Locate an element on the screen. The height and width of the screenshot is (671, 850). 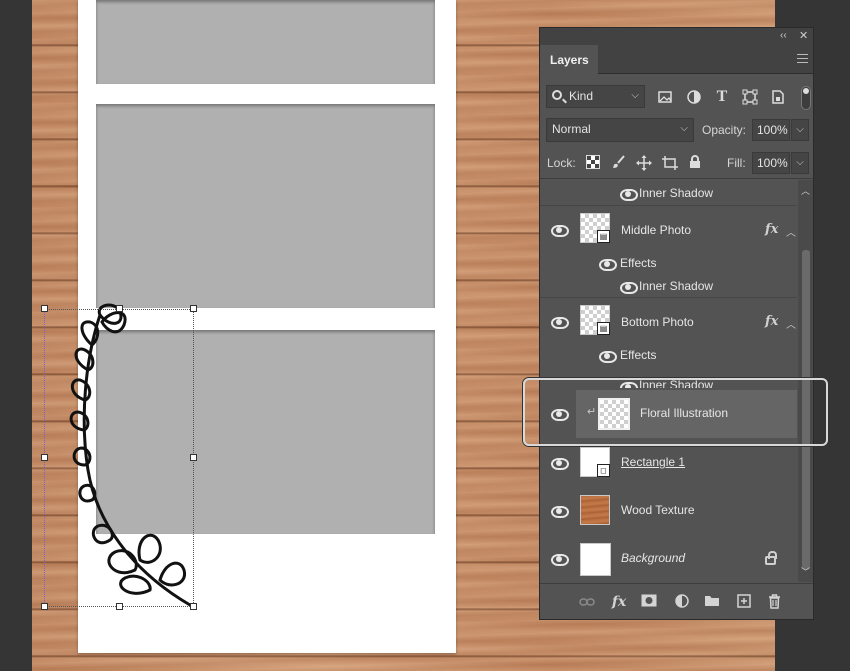
pasteboard-left is located at coordinates (16, 335).